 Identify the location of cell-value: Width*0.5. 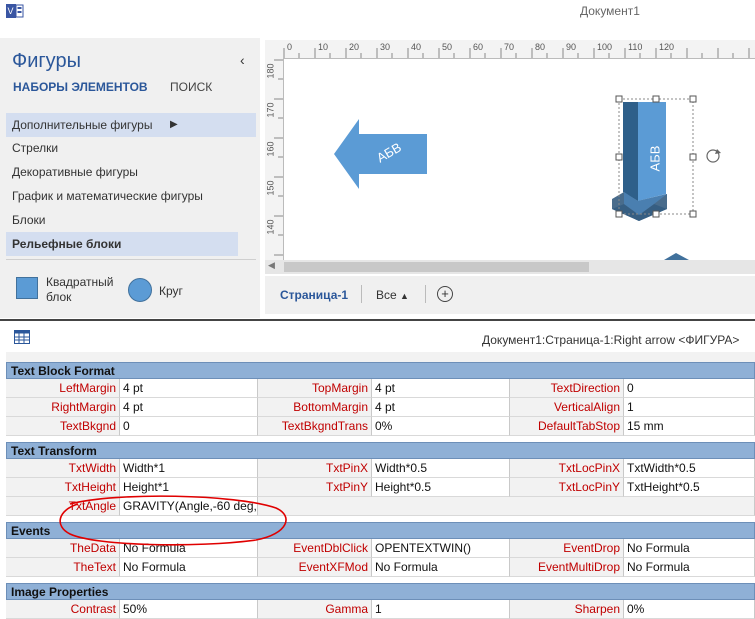
(441, 468).